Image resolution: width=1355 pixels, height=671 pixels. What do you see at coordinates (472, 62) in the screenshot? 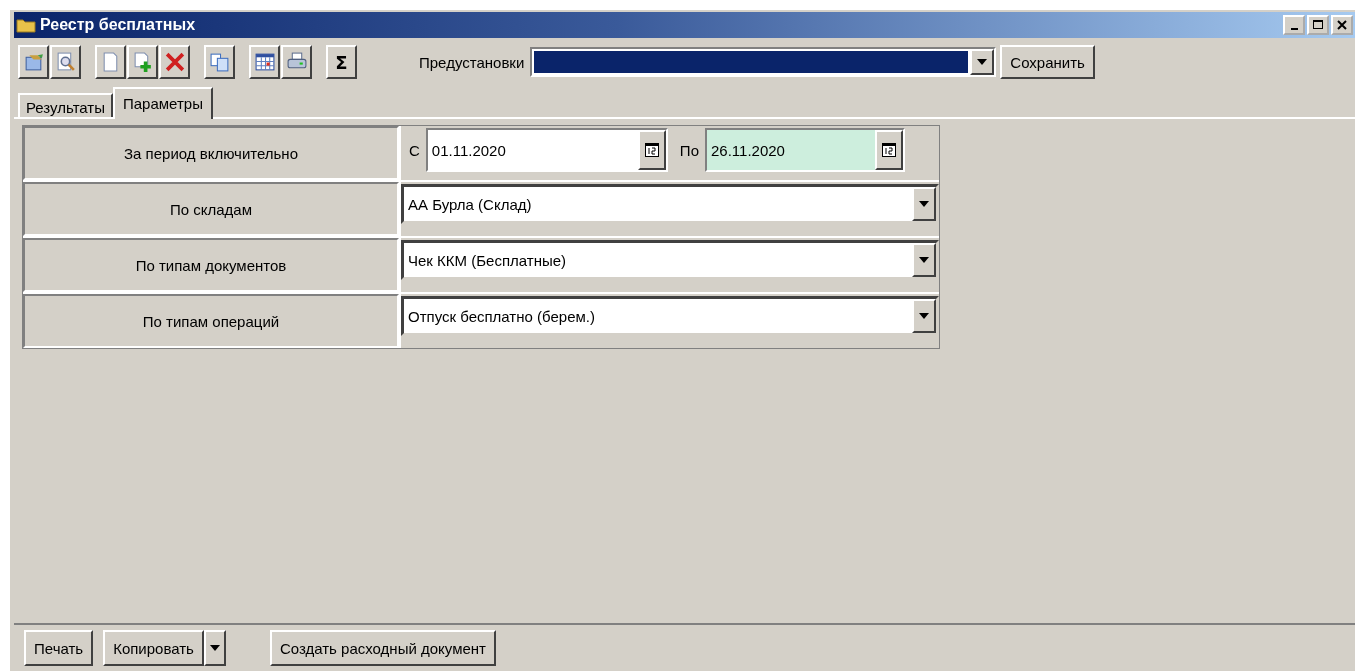
I see `presets-label: Предустановки` at bounding box center [472, 62].